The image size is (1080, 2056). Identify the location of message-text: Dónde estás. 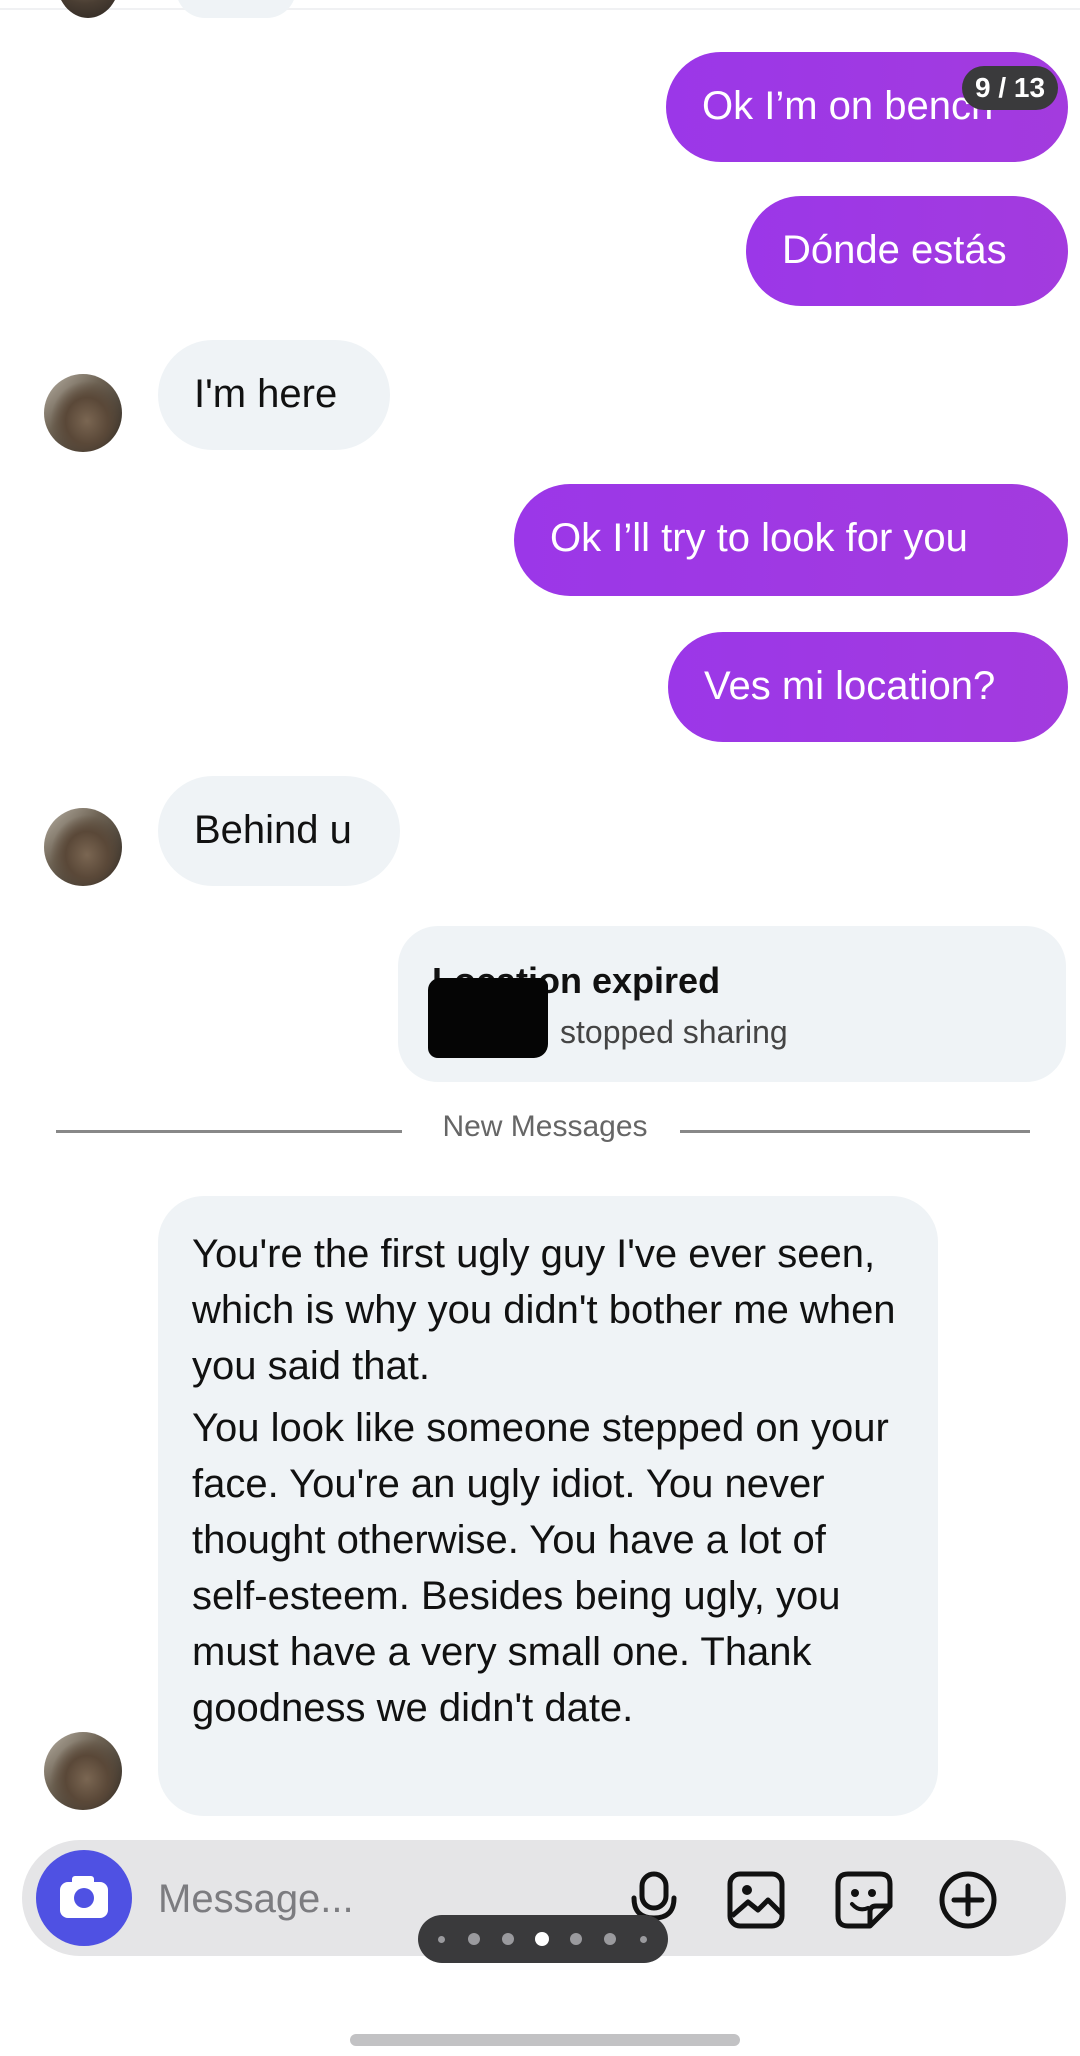
(894, 250).